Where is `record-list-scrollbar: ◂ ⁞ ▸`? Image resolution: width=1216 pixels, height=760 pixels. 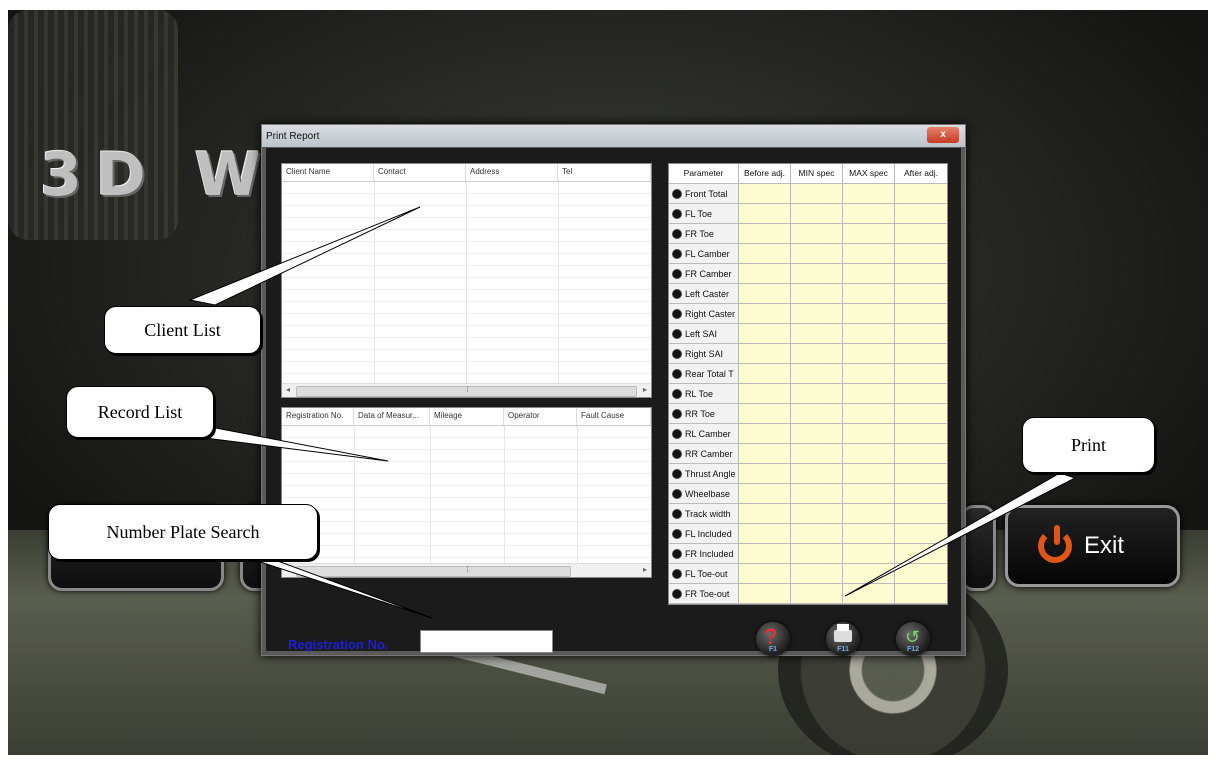
record-list-scrollbar: ◂ ⁞ ▸ is located at coordinates (466, 570).